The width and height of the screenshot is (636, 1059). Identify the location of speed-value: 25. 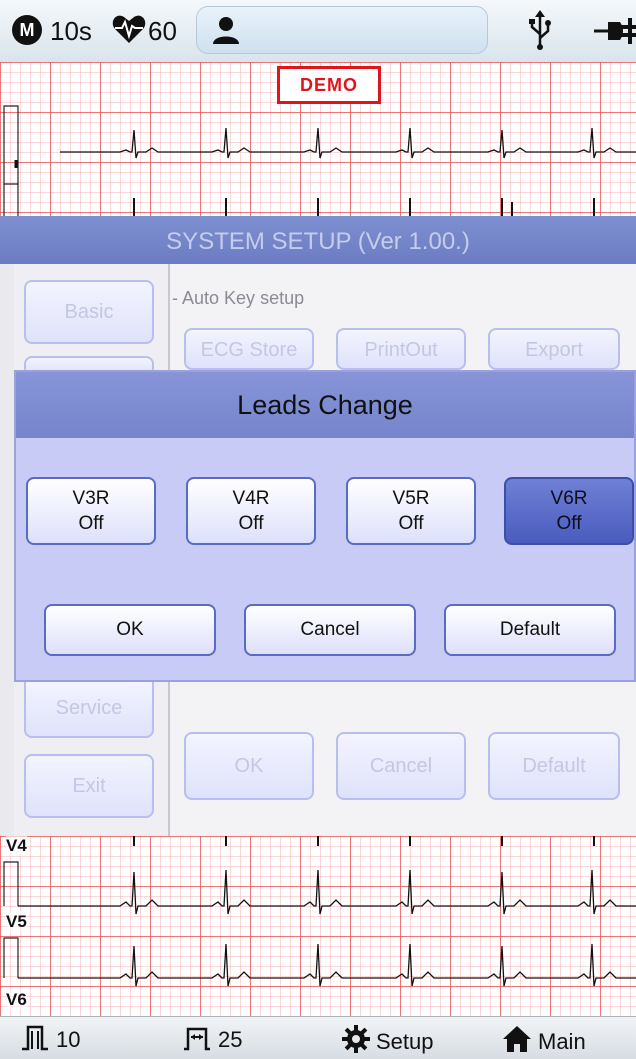
(230, 1039).